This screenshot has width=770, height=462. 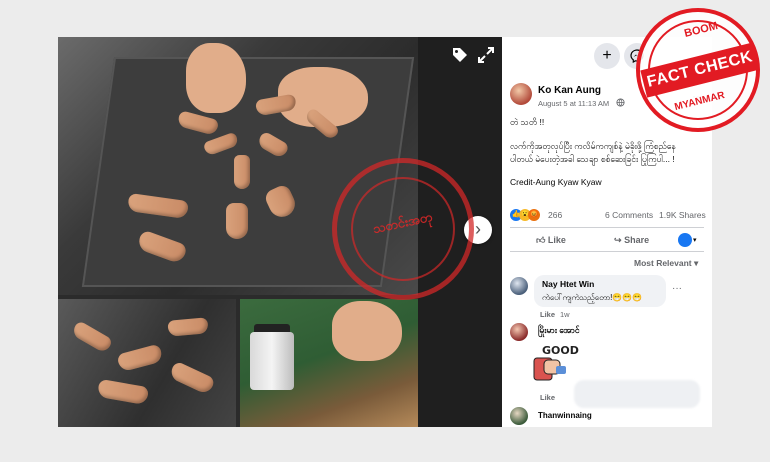 I want to click on good-sticker: GOOD, so click(x=556, y=362).